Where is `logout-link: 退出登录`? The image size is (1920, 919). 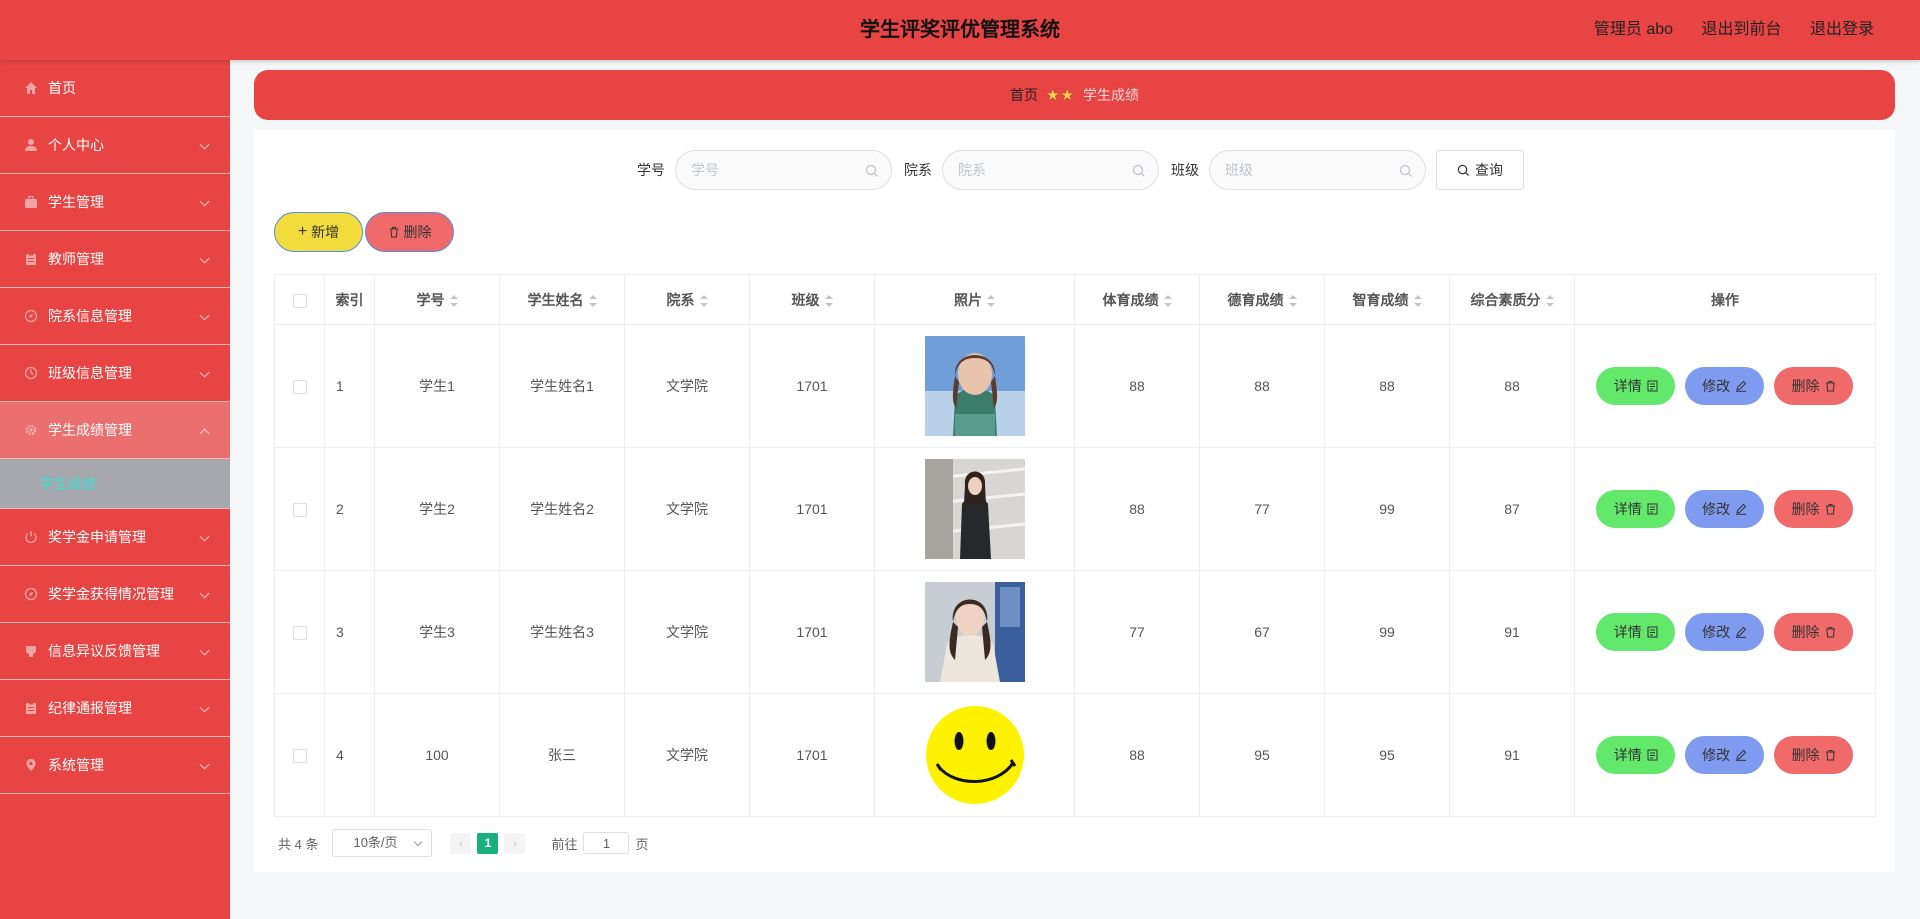 logout-link: 退出登录 is located at coordinates (1842, 29).